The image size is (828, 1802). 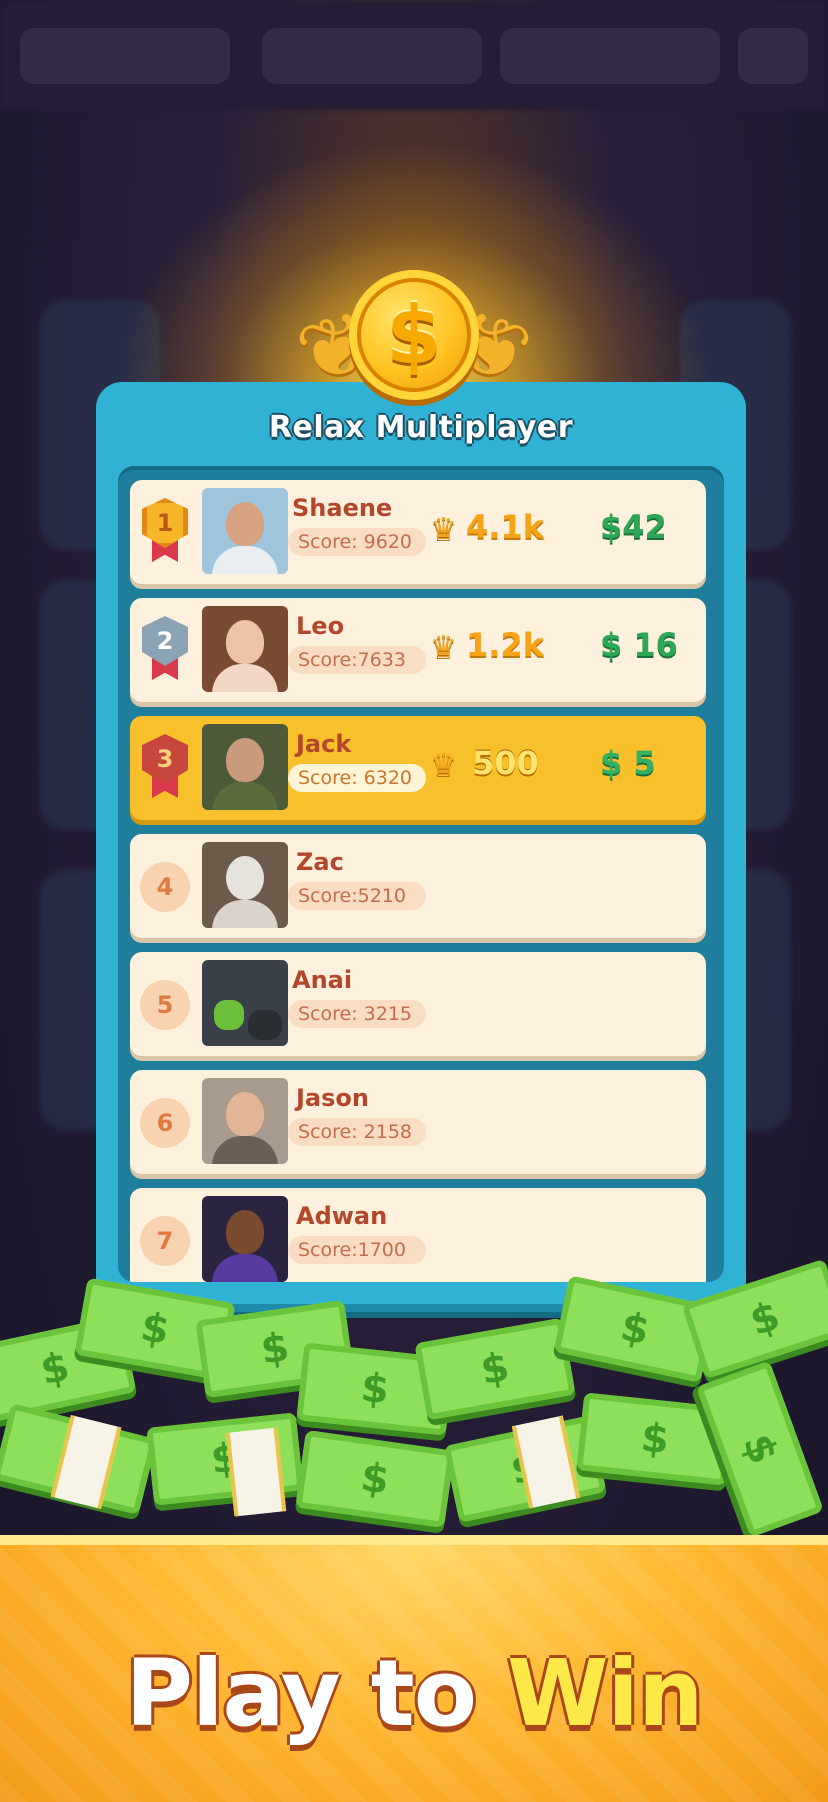 I want to click on player-score: Score: 2158, so click(x=357, y=1132).